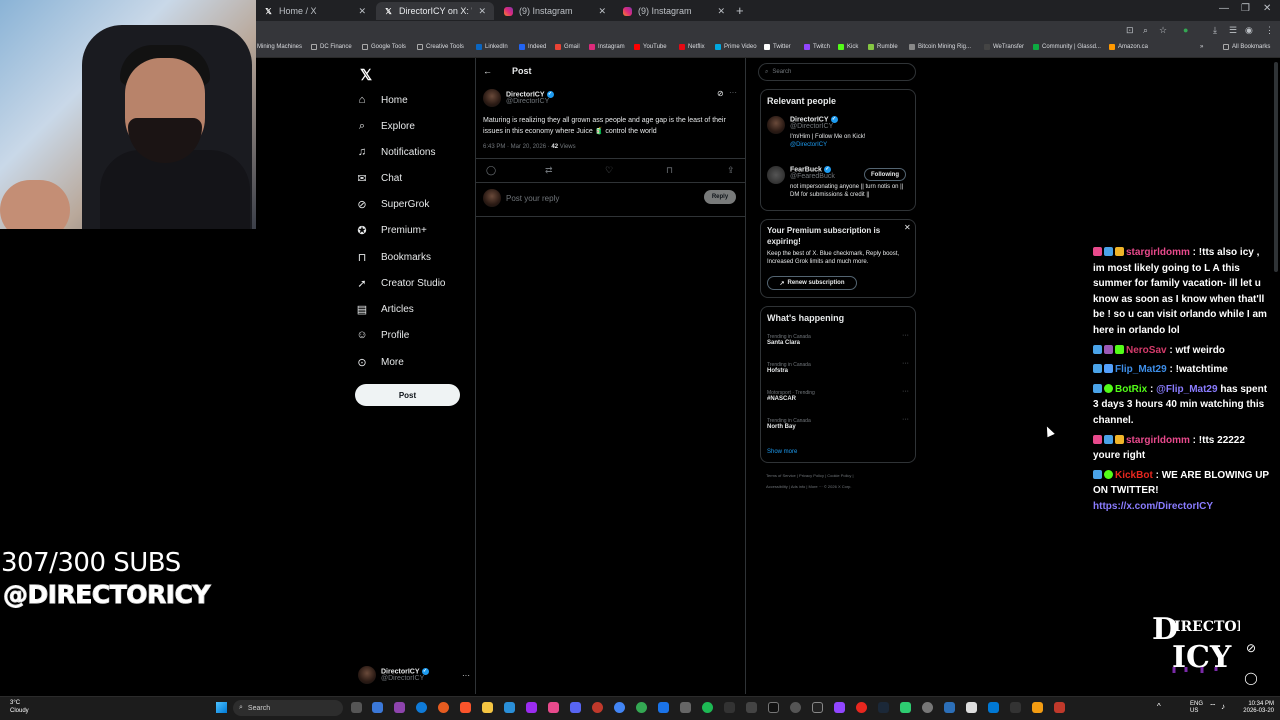  Describe the element at coordinates (707, 707) in the screenshot. I see `spotify-icon` at that location.